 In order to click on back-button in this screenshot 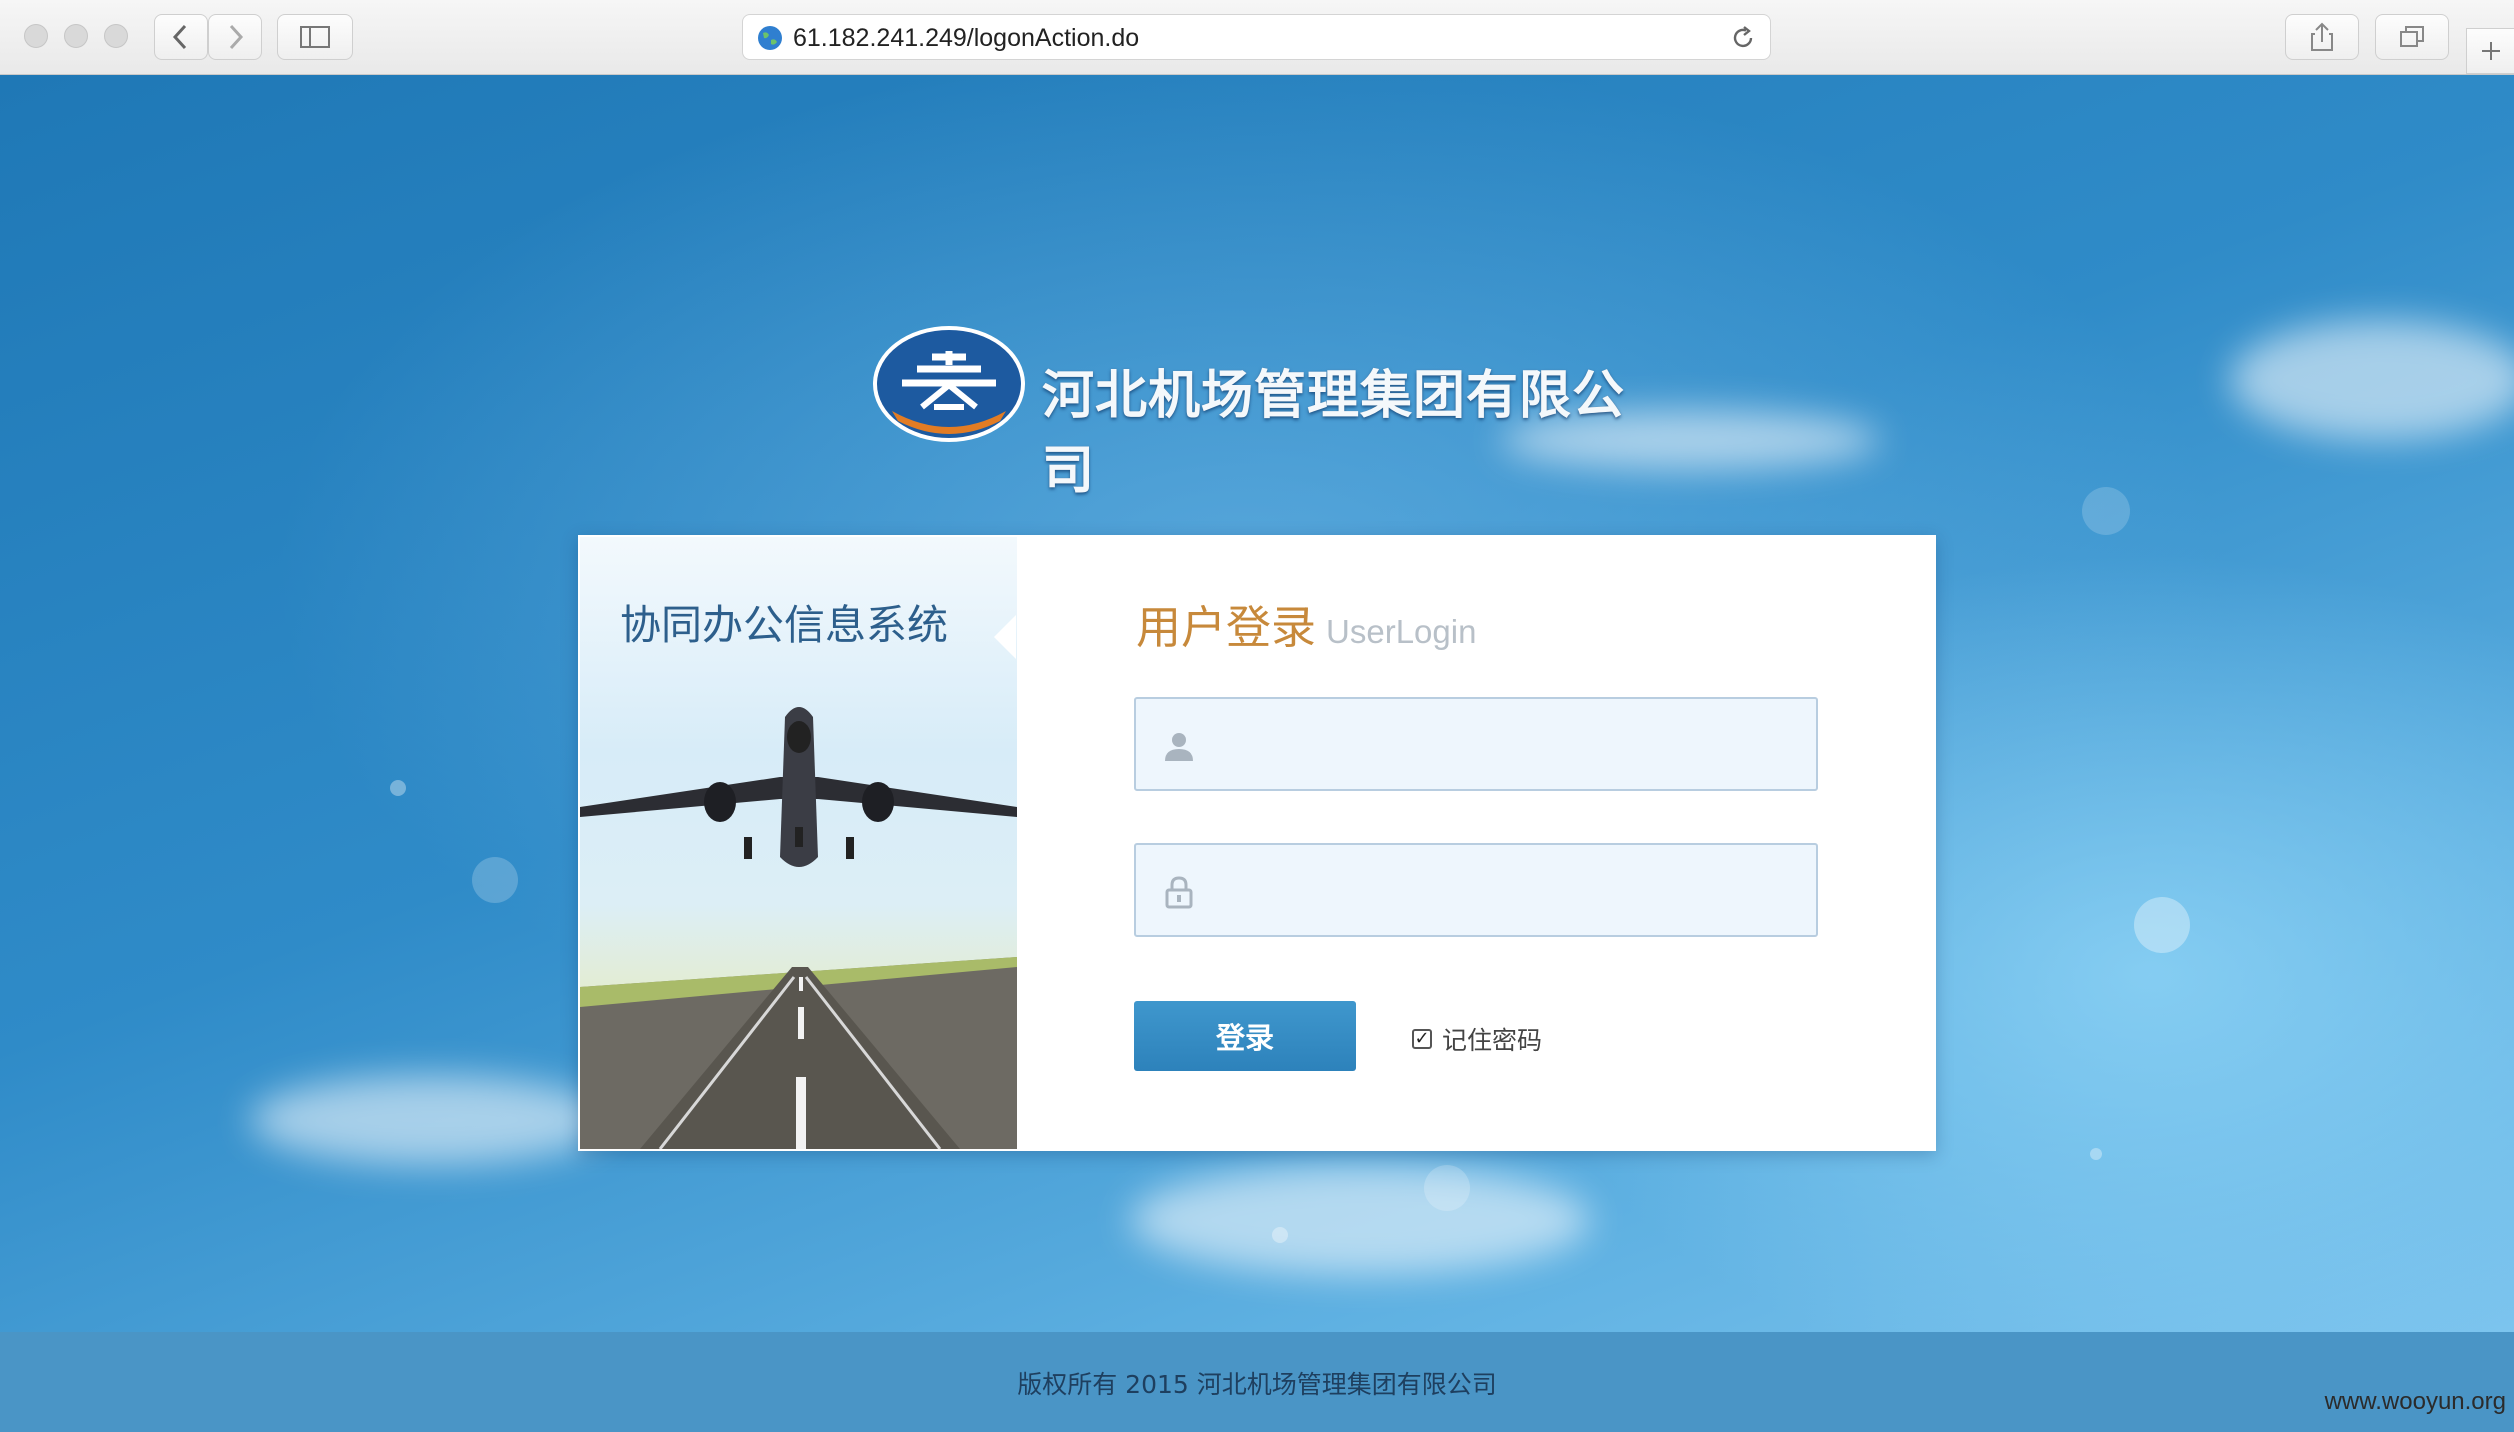, I will do `click(181, 37)`.